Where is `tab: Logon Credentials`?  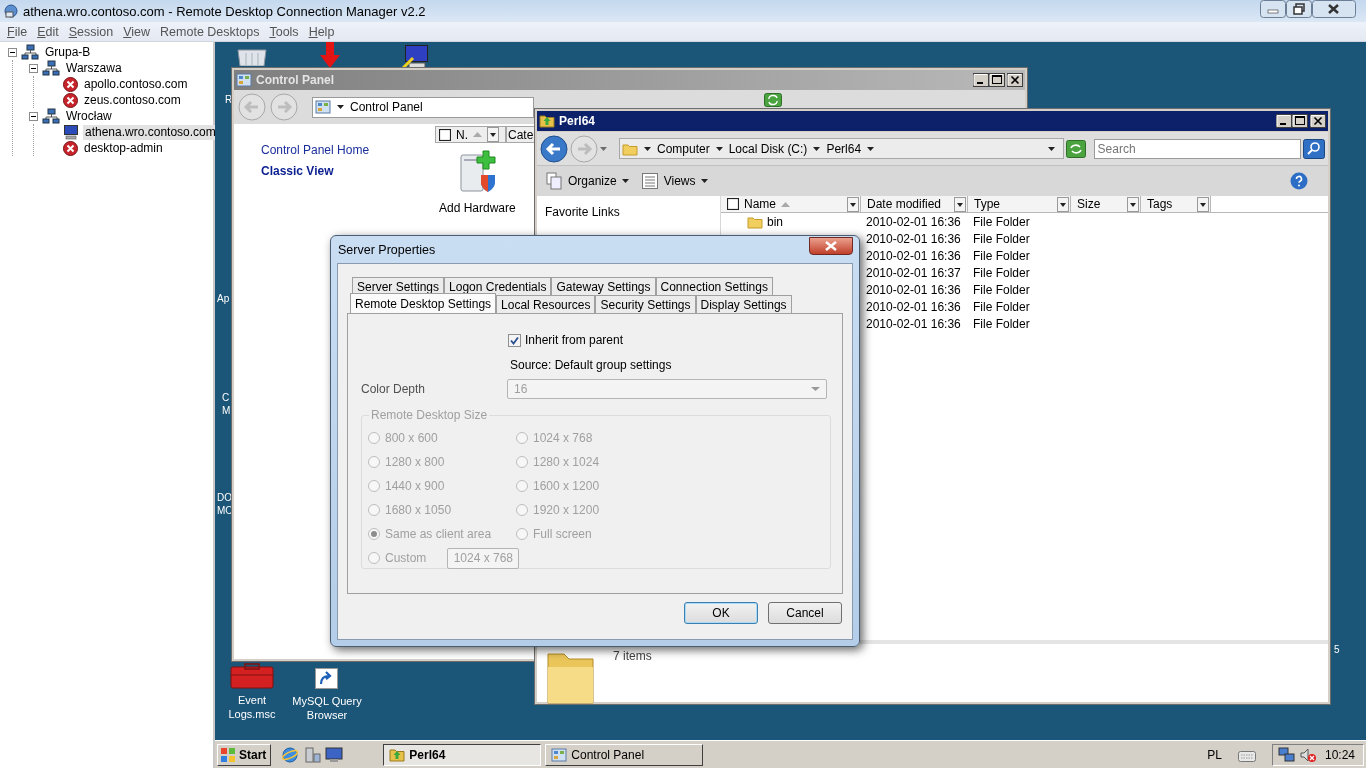
tab: Logon Credentials is located at coordinates (498, 286).